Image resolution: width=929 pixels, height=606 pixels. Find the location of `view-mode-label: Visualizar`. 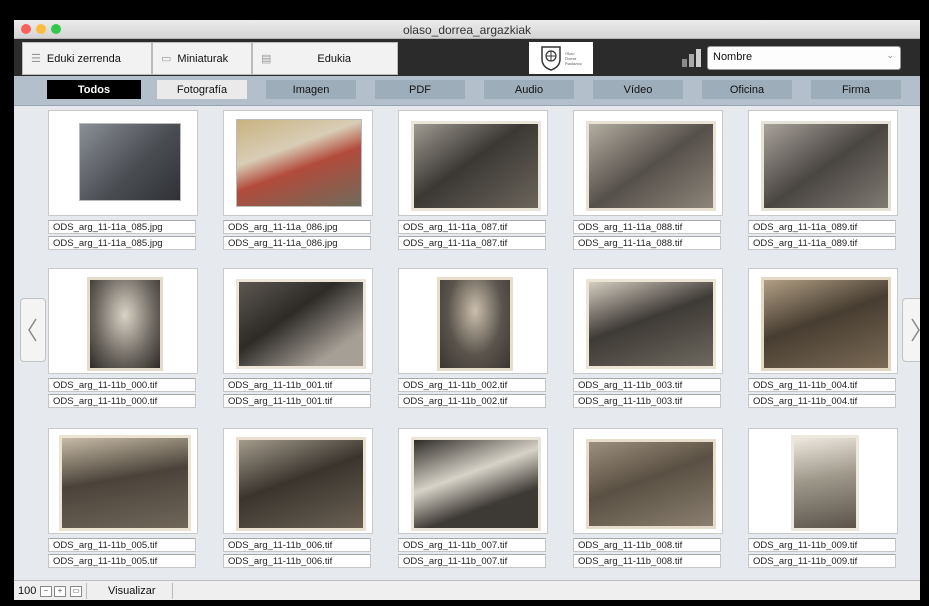

view-mode-label: Visualizar is located at coordinates (132, 591).